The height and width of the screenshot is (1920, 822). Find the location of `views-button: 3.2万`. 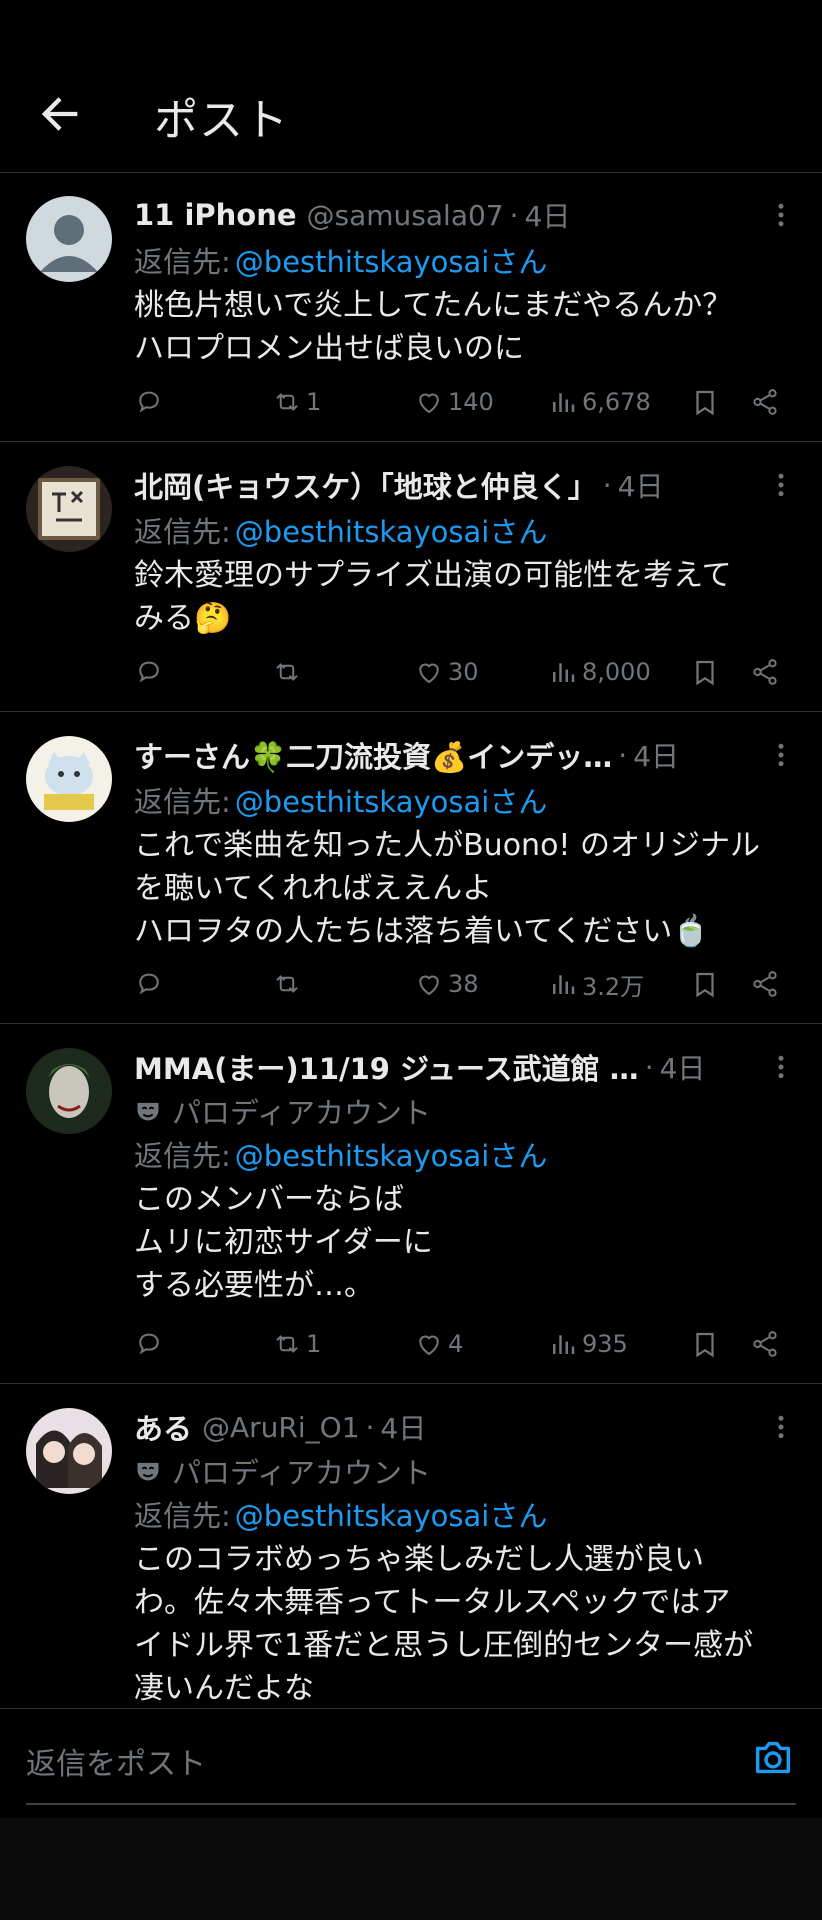

views-button: 3.2万 is located at coordinates (596, 984).